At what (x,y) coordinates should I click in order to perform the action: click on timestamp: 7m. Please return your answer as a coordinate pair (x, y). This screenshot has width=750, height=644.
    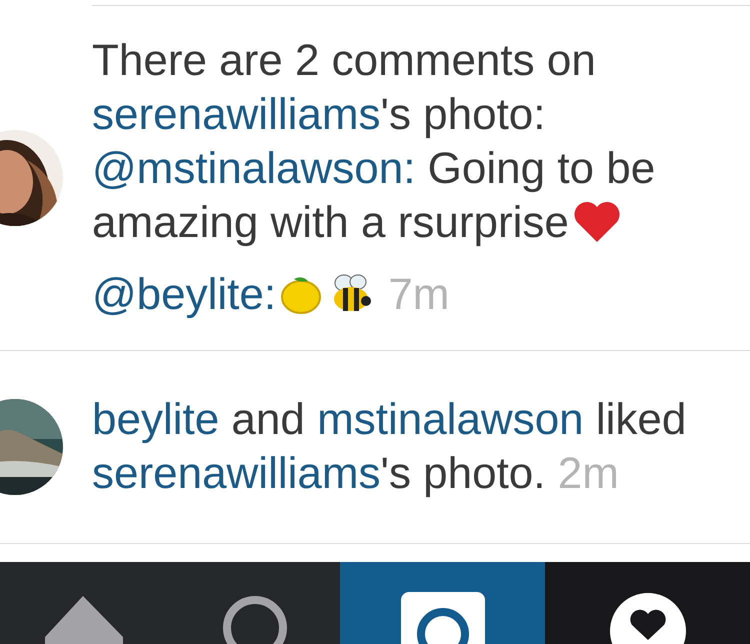
    Looking at the image, I should click on (419, 294).